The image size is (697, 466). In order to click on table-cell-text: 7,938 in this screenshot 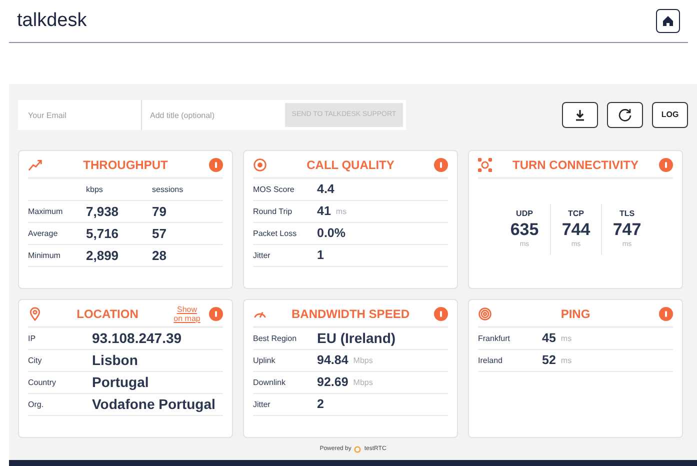, I will do `click(103, 211)`.